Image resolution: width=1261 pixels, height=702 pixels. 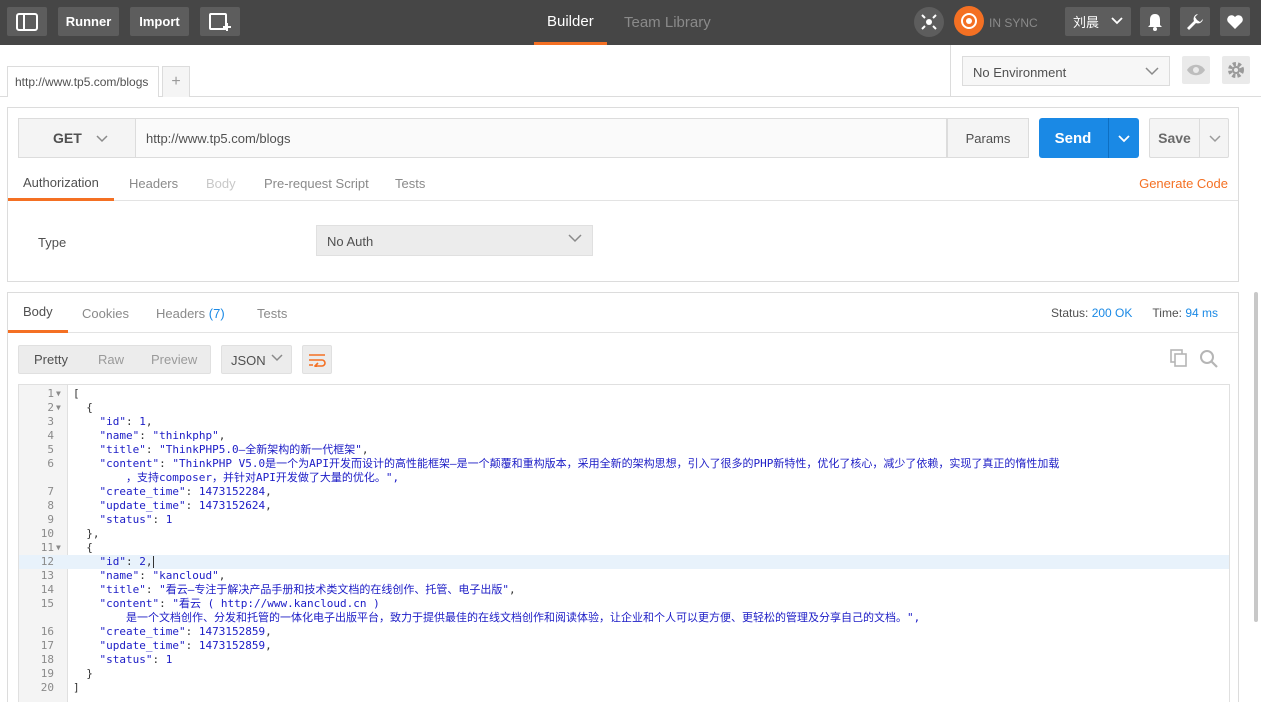 I want to click on view-preview-button: Preview, so click(x=174, y=359).